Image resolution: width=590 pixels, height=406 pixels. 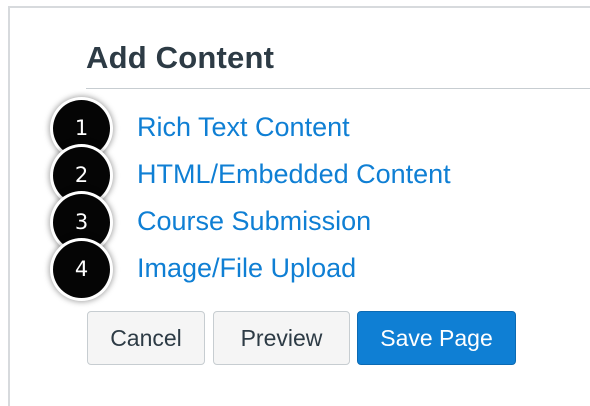 I want to click on option-html-embedded: 2 HTML/Embedded Content, so click(x=295, y=175).